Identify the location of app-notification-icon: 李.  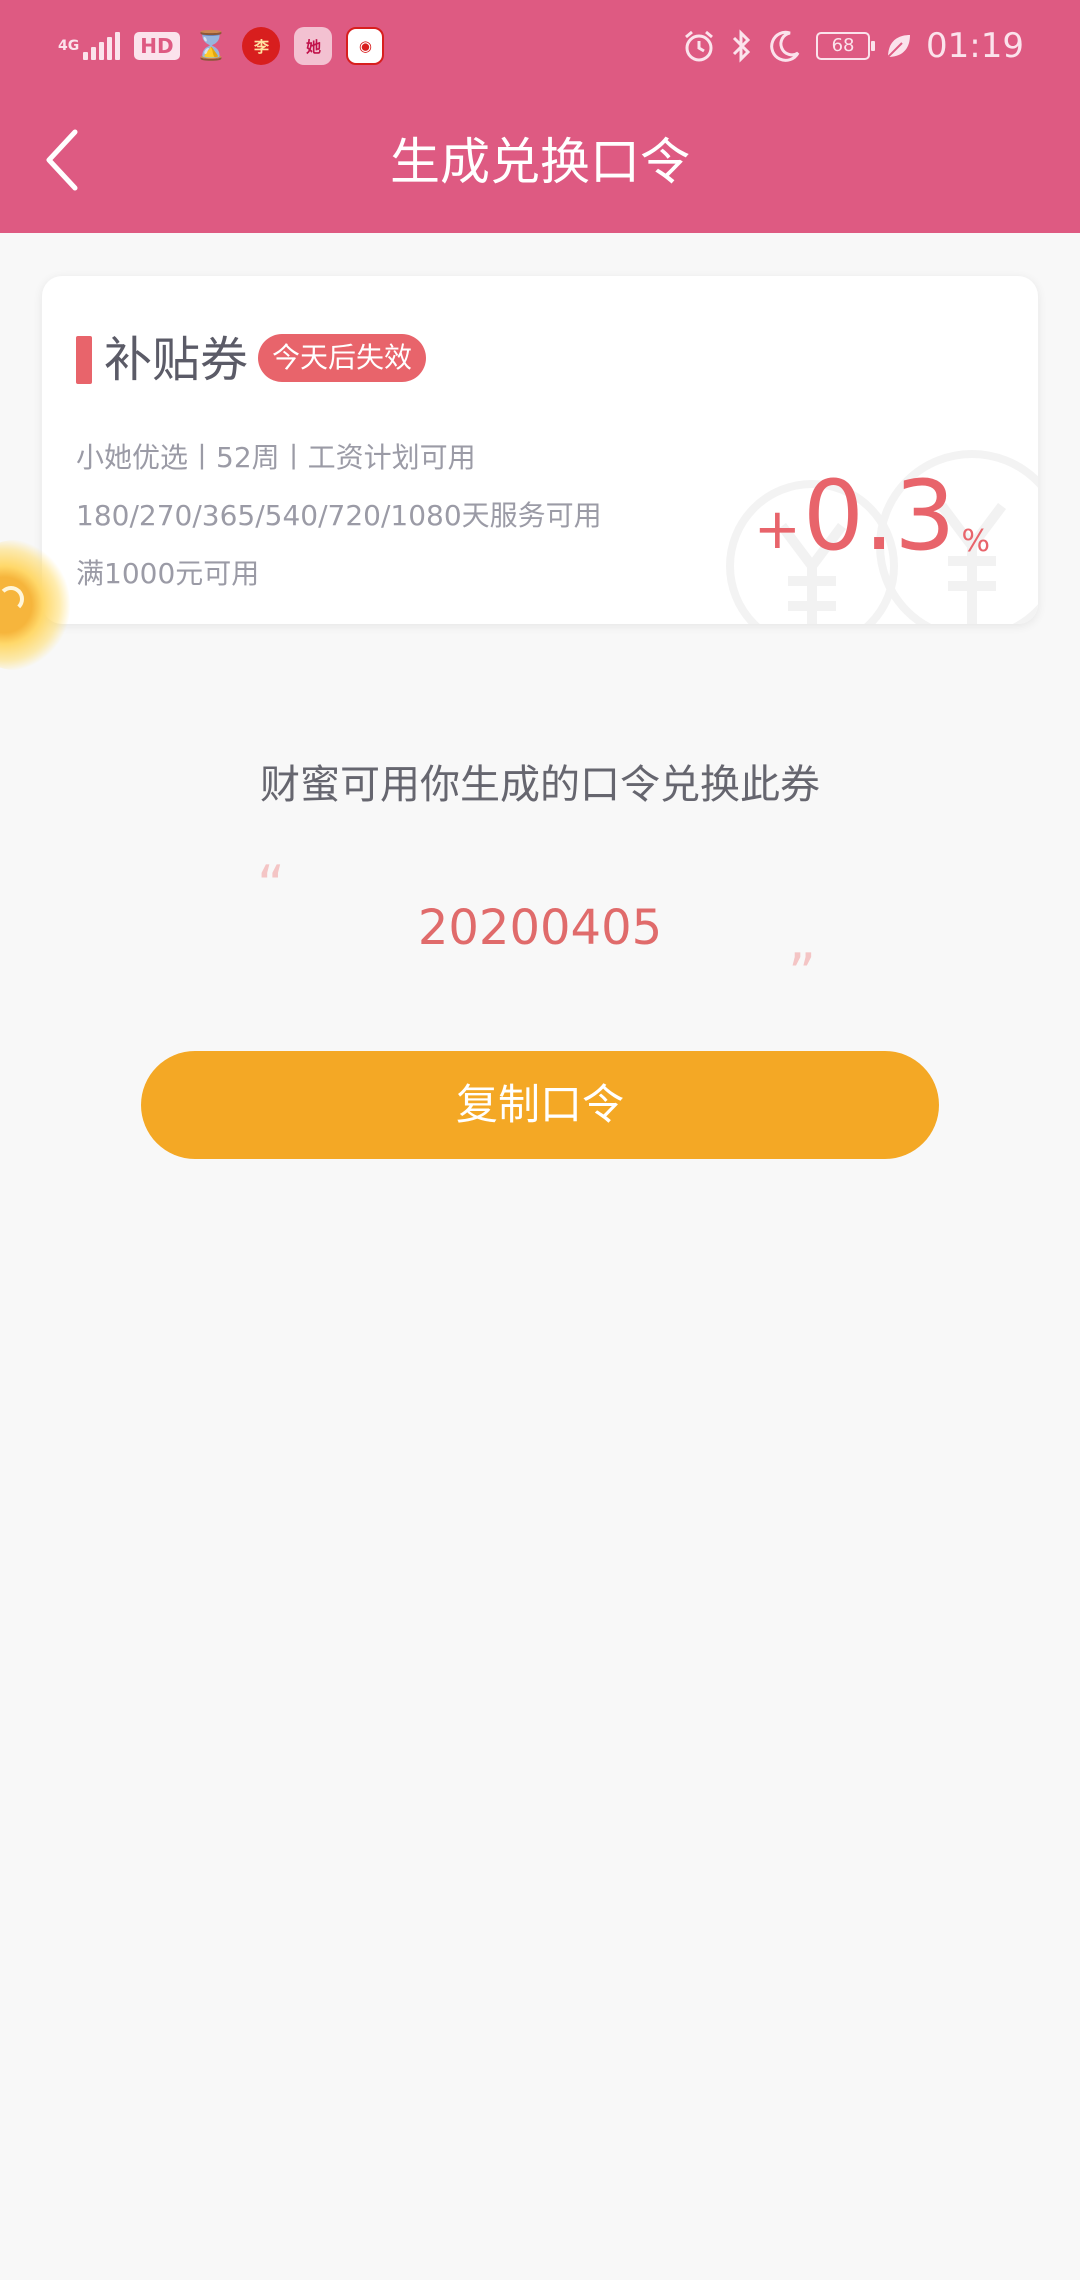
(261, 46).